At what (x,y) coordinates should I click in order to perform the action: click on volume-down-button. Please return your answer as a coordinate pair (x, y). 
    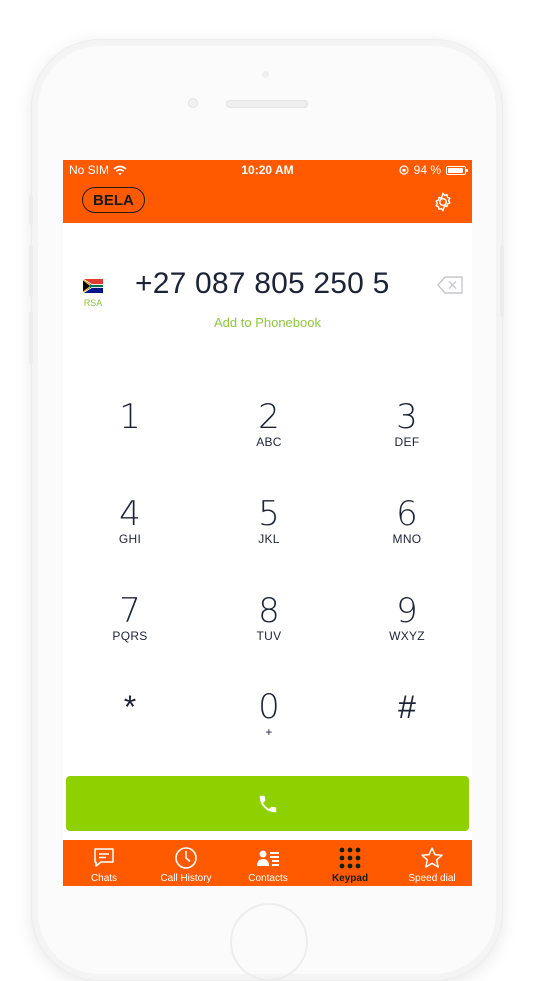
    Looking at the image, I should click on (31, 338).